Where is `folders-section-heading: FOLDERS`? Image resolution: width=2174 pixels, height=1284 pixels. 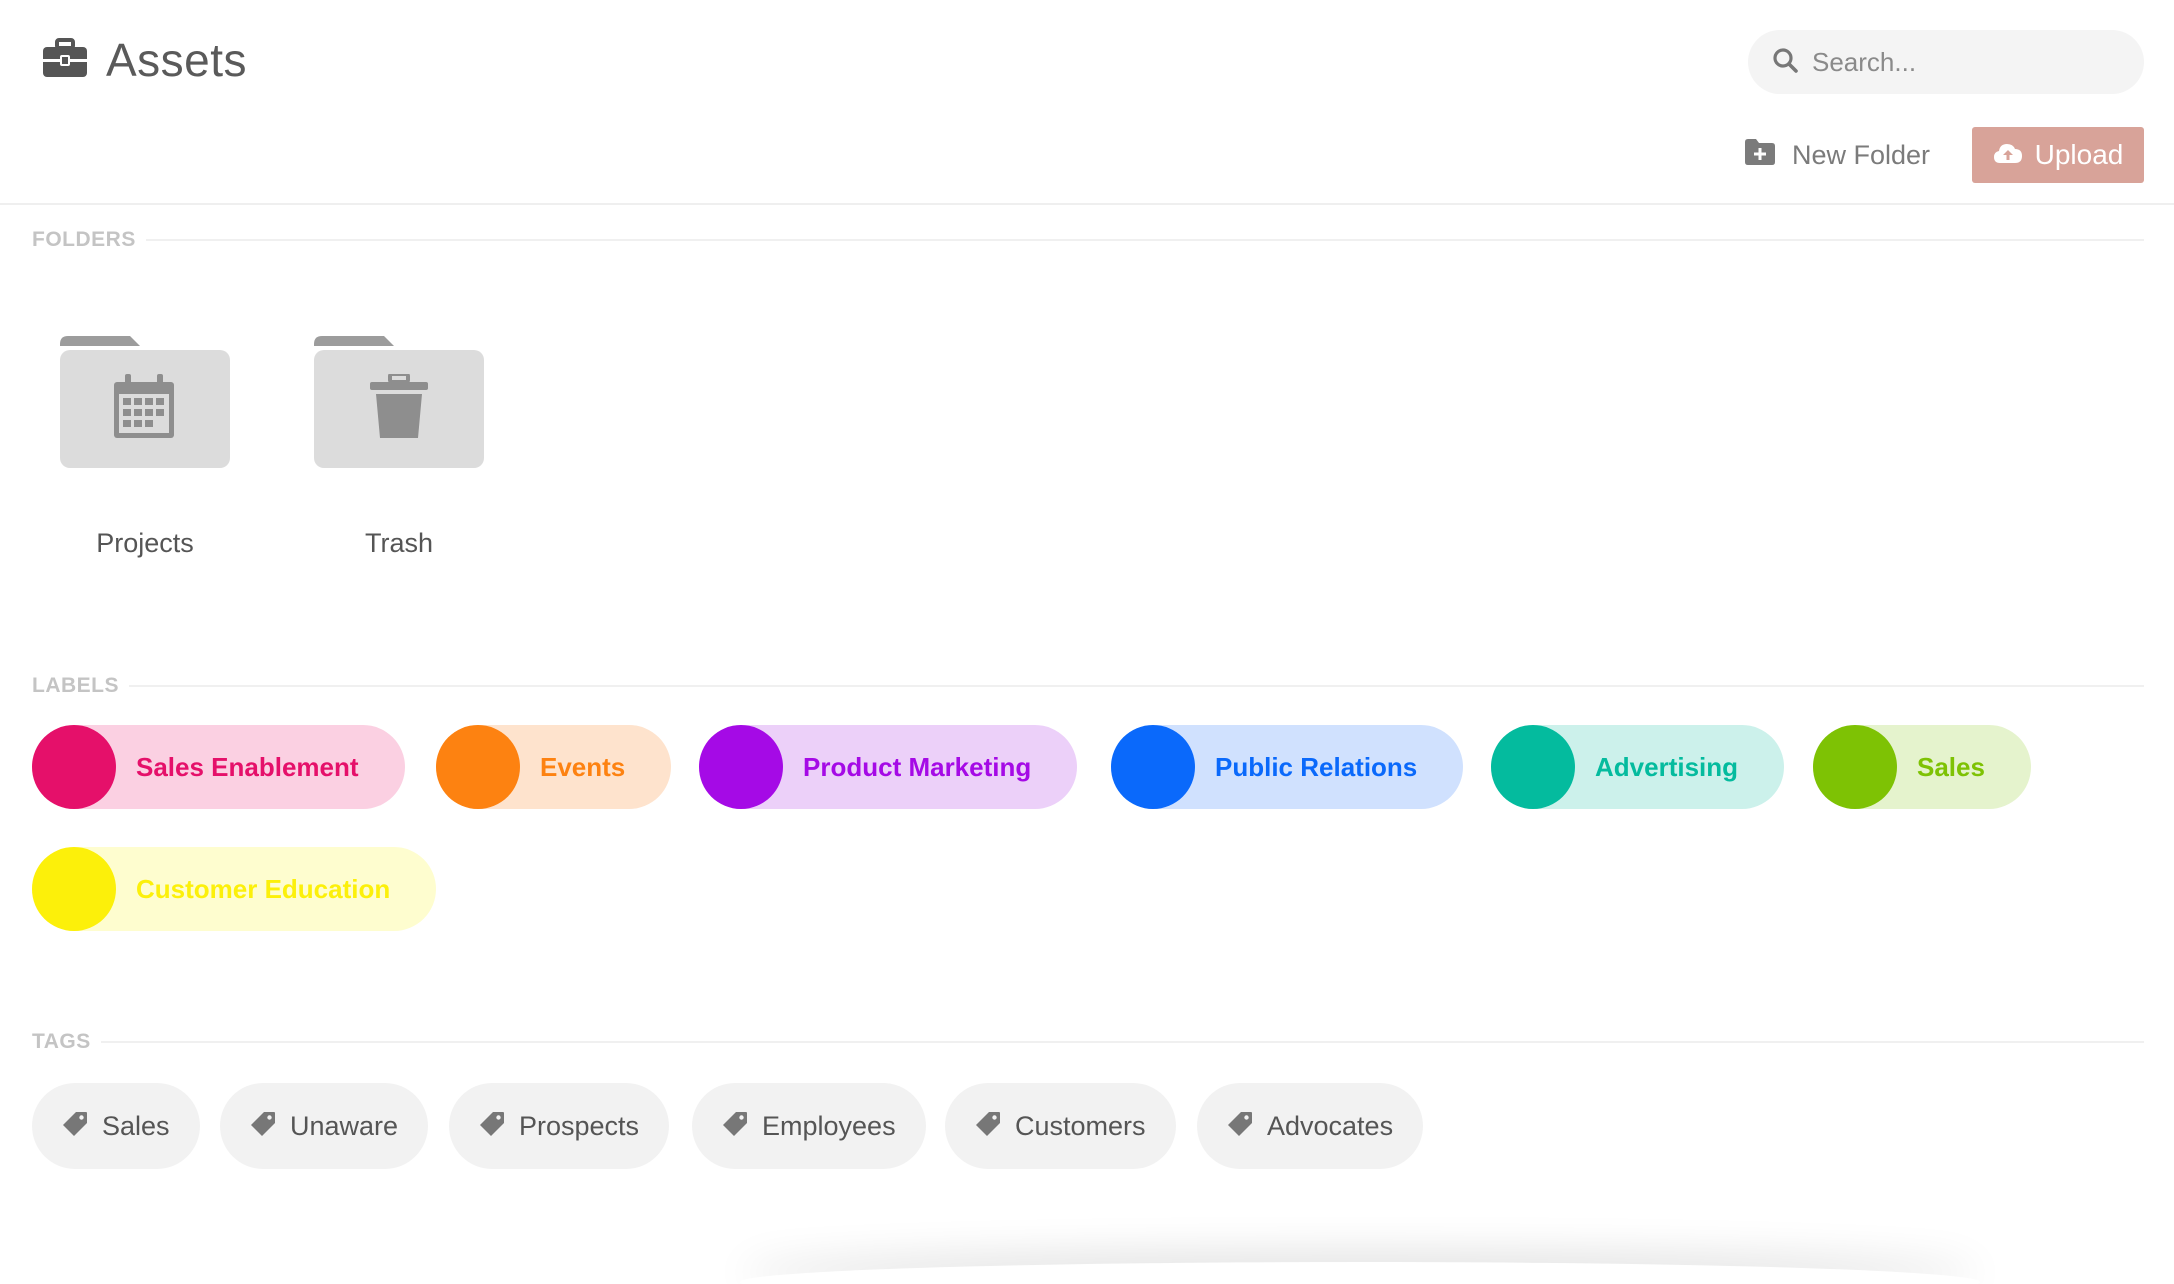 folders-section-heading: FOLDERS is located at coordinates (1088, 240).